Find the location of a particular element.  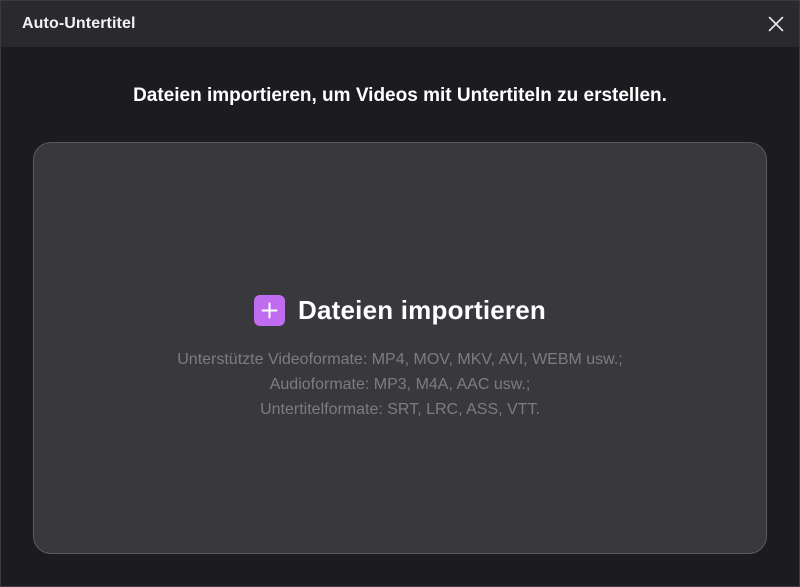

audio-formats-text: Audioformate: MP3, M4A, AAC usw.; is located at coordinates (400, 384).